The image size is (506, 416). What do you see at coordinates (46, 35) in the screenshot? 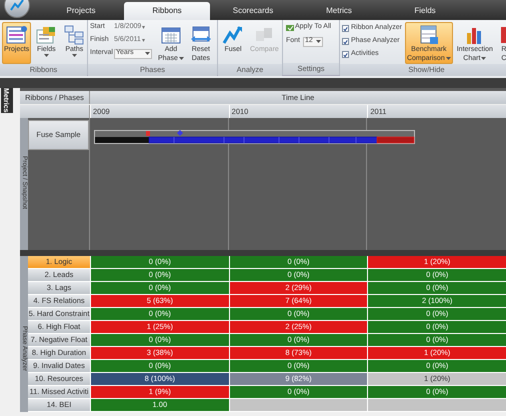
I see `folder-icon` at bounding box center [46, 35].